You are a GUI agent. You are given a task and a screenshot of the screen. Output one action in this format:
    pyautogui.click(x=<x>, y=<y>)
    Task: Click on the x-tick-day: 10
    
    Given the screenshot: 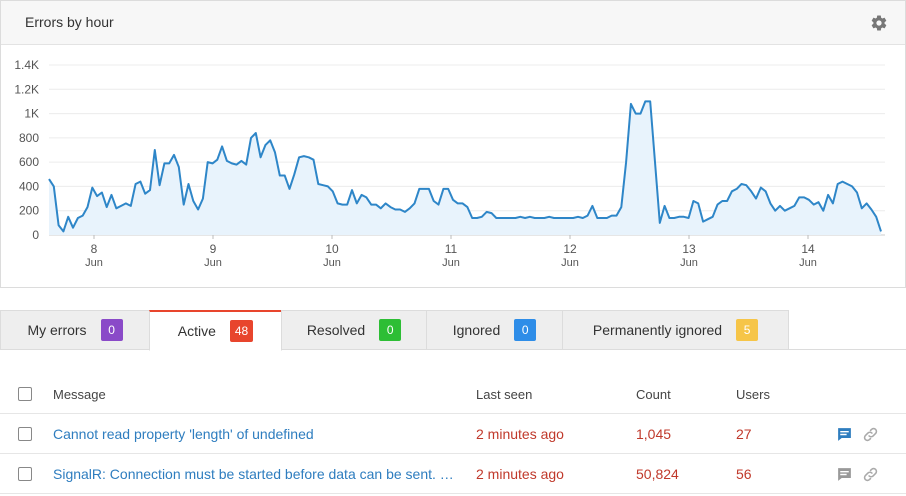 What is the action you would take?
    pyautogui.click(x=332, y=249)
    